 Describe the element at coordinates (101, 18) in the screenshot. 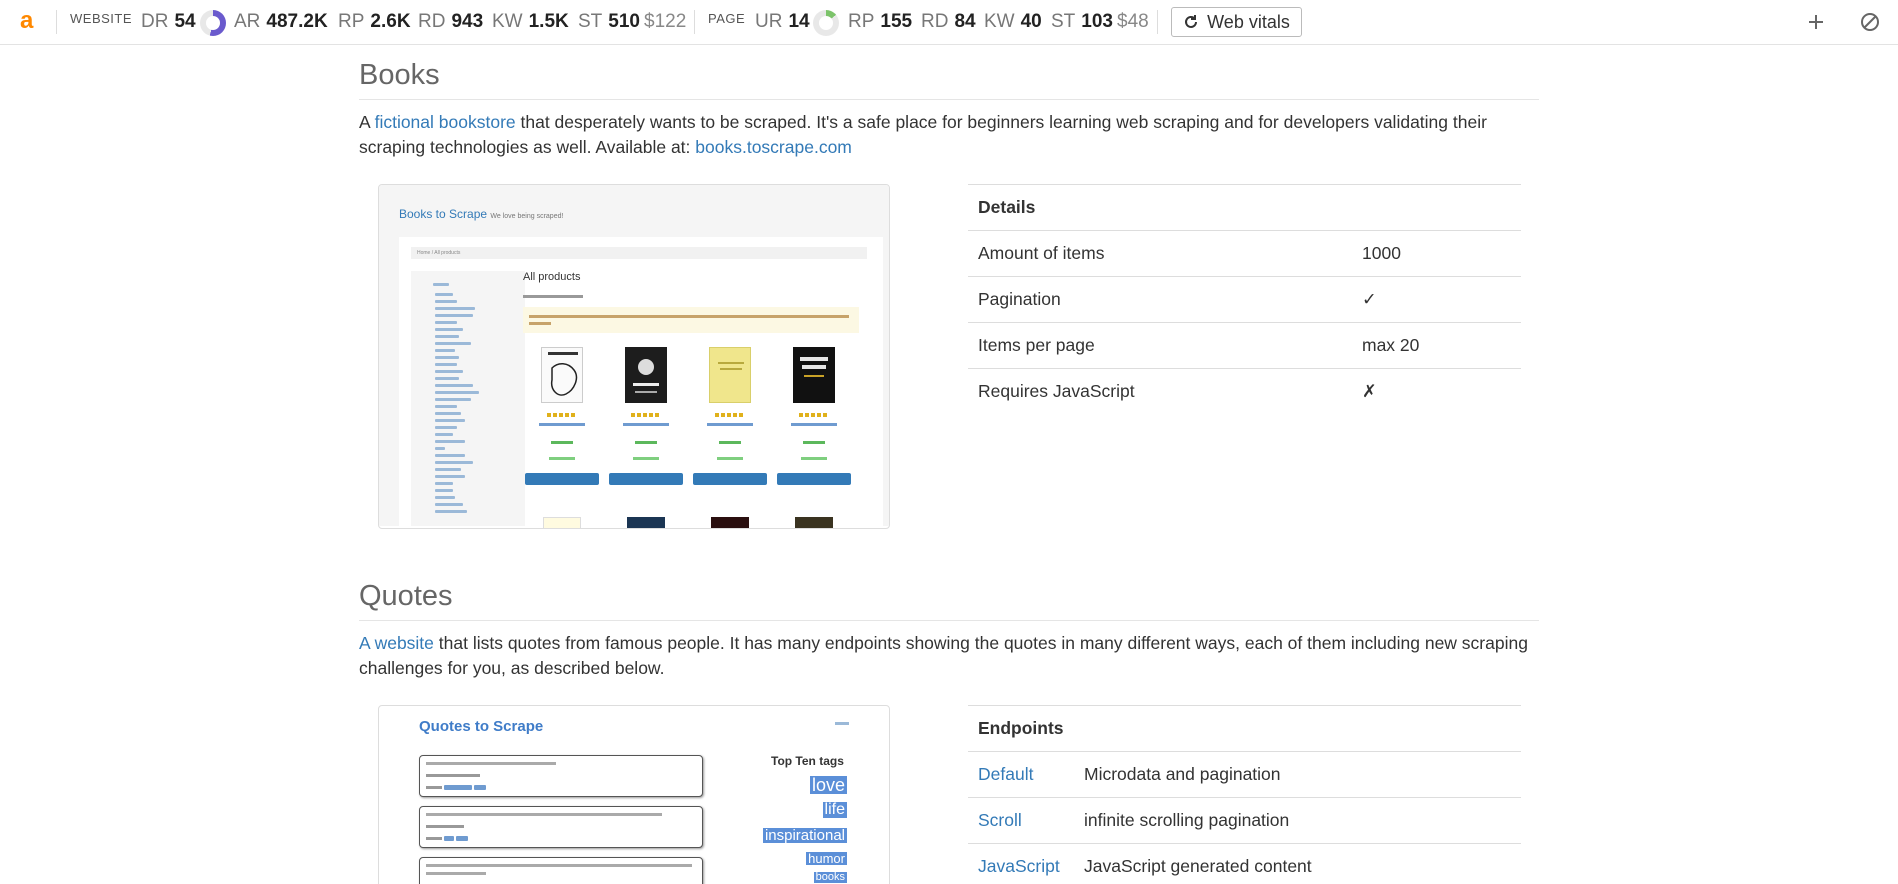

I see `website-section-label: WEBSITE` at that location.